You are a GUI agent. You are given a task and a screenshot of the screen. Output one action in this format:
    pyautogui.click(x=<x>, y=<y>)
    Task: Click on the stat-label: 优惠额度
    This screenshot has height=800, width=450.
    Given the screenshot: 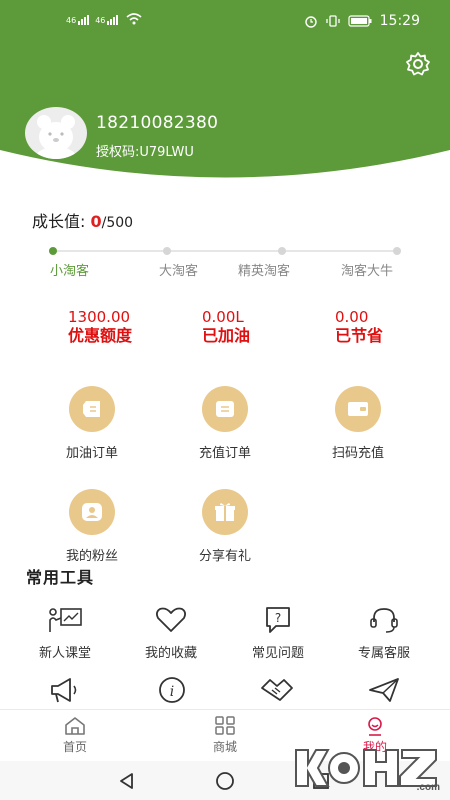 What is the action you would take?
    pyautogui.click(x=100, y=335)
    